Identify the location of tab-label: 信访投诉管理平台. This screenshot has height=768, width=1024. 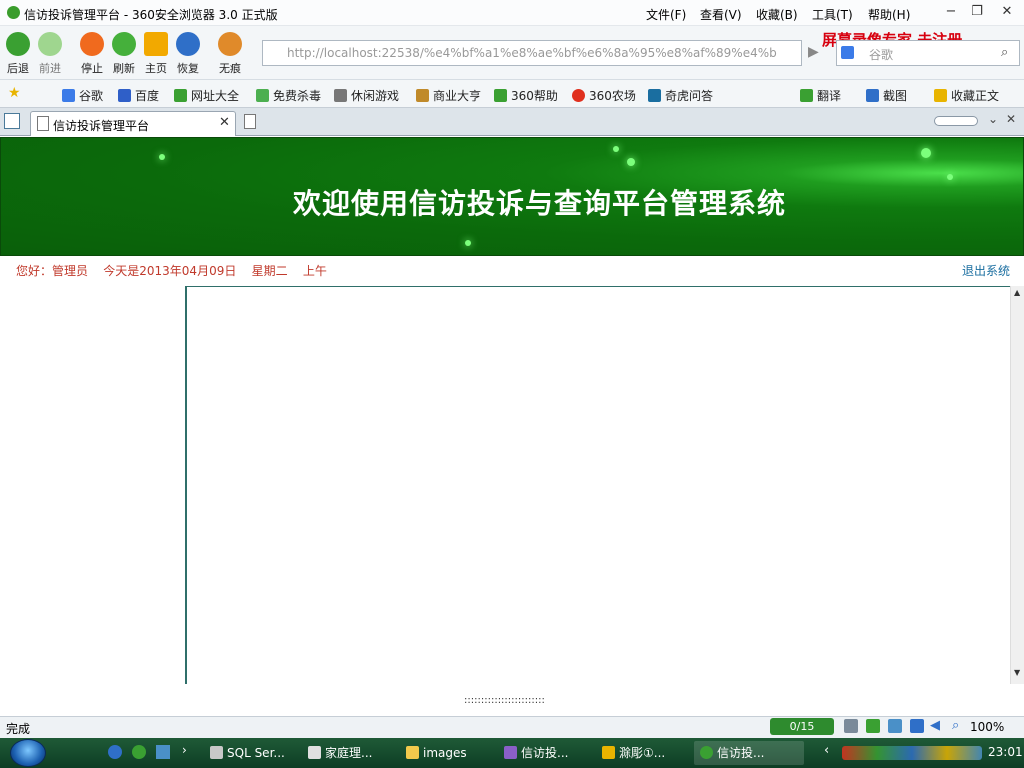
(101, 126).